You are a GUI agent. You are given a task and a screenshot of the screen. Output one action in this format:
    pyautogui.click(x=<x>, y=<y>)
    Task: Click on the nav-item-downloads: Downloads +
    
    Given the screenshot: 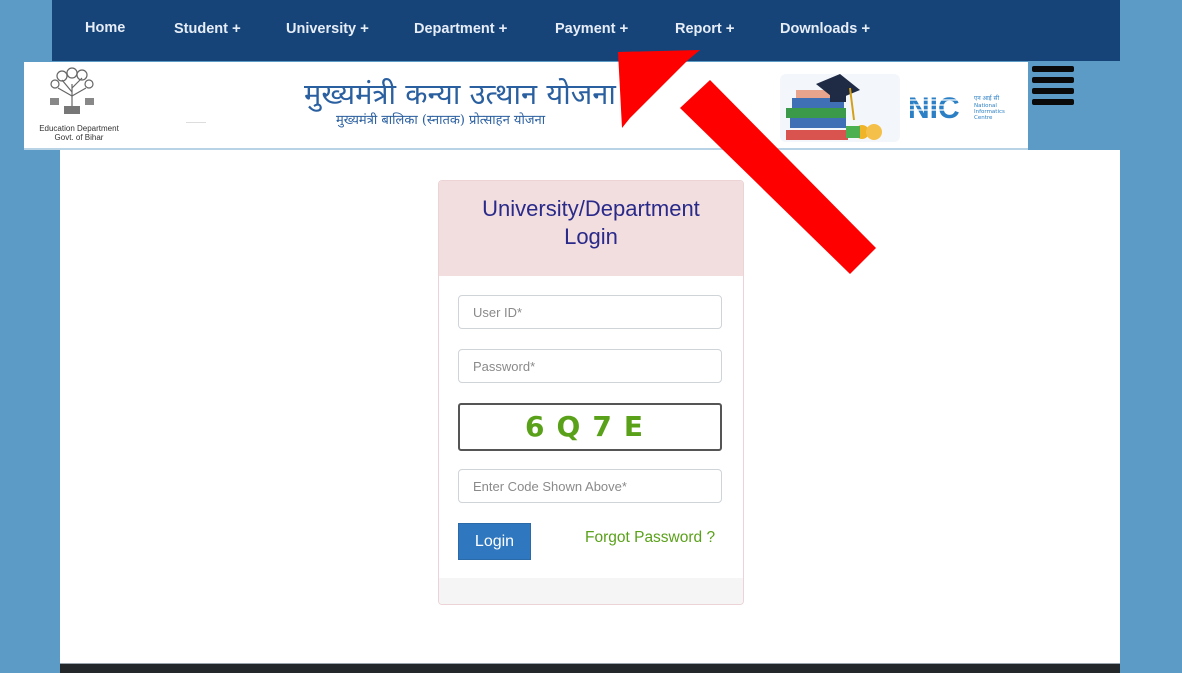 What is the action you would take?
    pyautogui.click(x=825, y=28)
    